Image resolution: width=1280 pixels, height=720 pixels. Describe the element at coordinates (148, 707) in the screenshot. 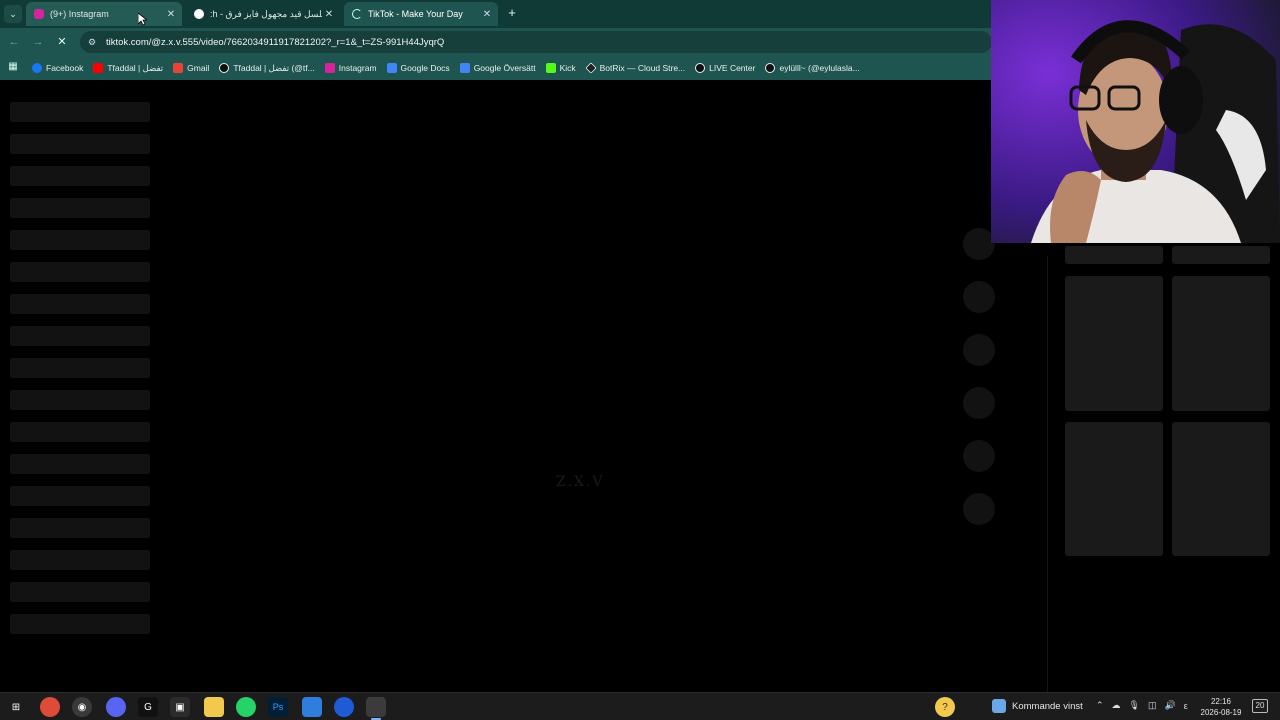

I see `app-g-icon: G` at that location.